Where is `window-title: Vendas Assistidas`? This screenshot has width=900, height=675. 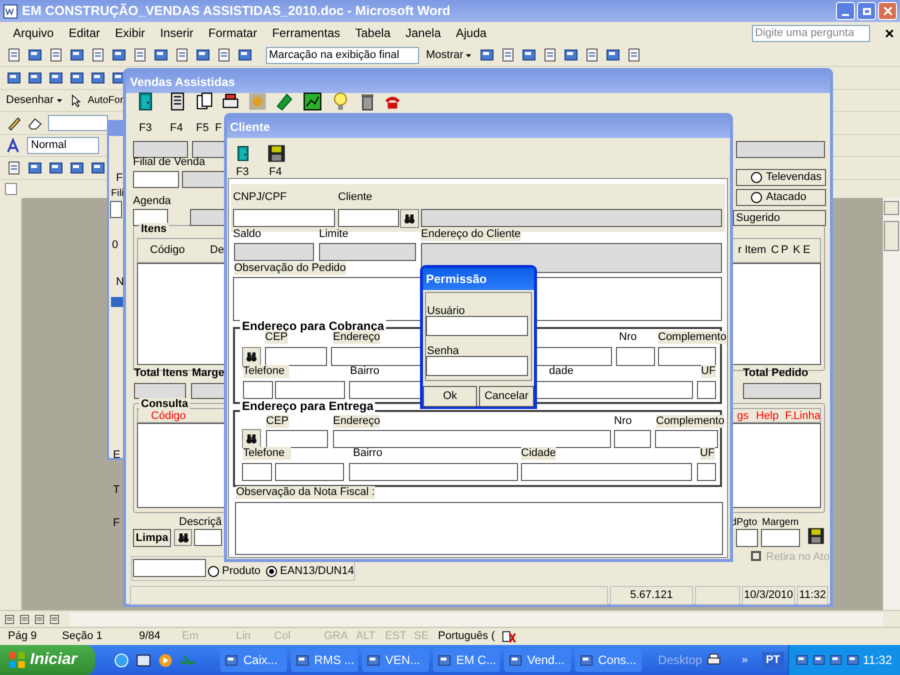 window-title: Vendas Assistidas is located at coordinates (182, 82).